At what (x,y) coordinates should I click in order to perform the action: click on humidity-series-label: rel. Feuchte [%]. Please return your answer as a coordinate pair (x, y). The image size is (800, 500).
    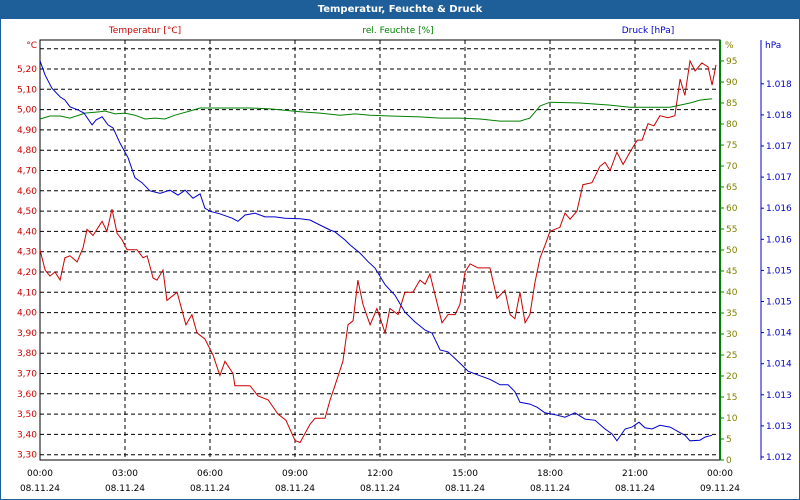
    Looking at the image, I should click on (397, 31).